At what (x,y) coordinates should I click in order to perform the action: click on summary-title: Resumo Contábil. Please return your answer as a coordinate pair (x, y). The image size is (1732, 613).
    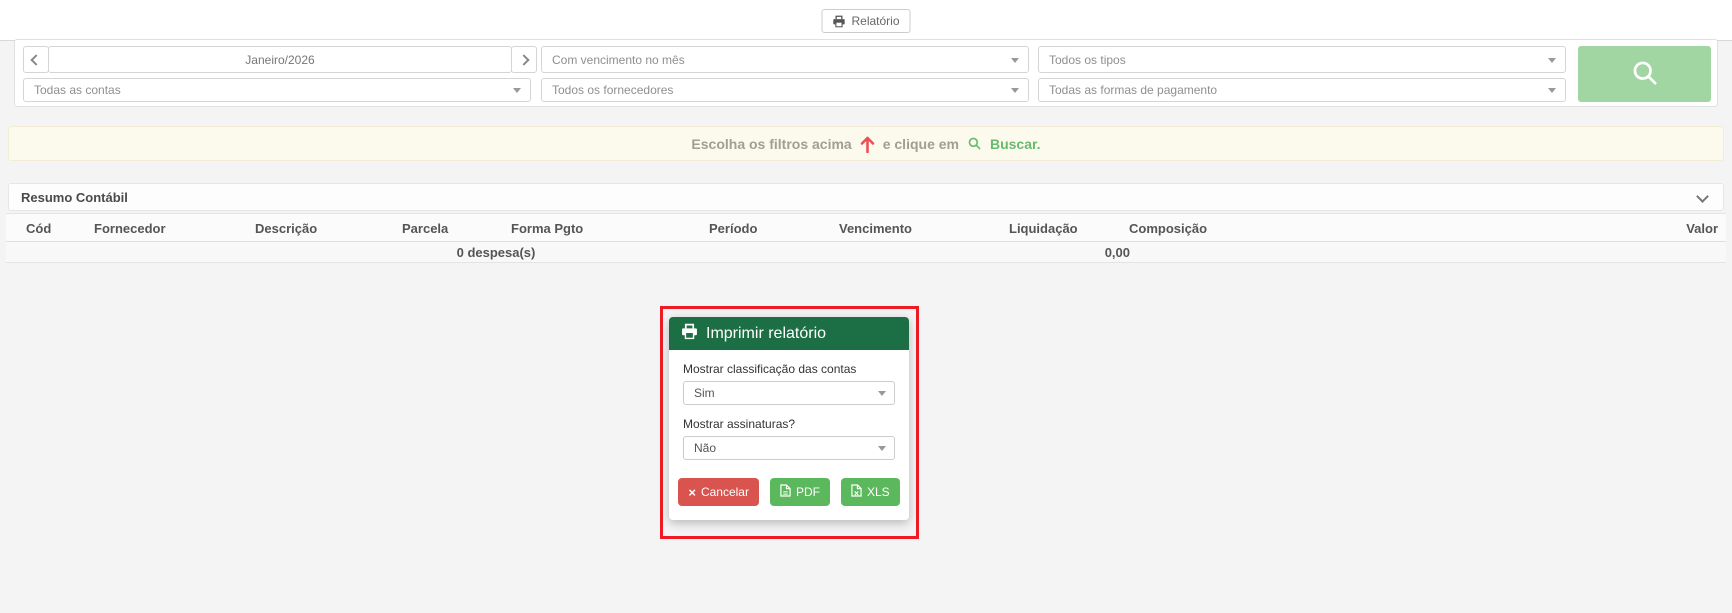
    Looking at the image, I should click on (74, 197).